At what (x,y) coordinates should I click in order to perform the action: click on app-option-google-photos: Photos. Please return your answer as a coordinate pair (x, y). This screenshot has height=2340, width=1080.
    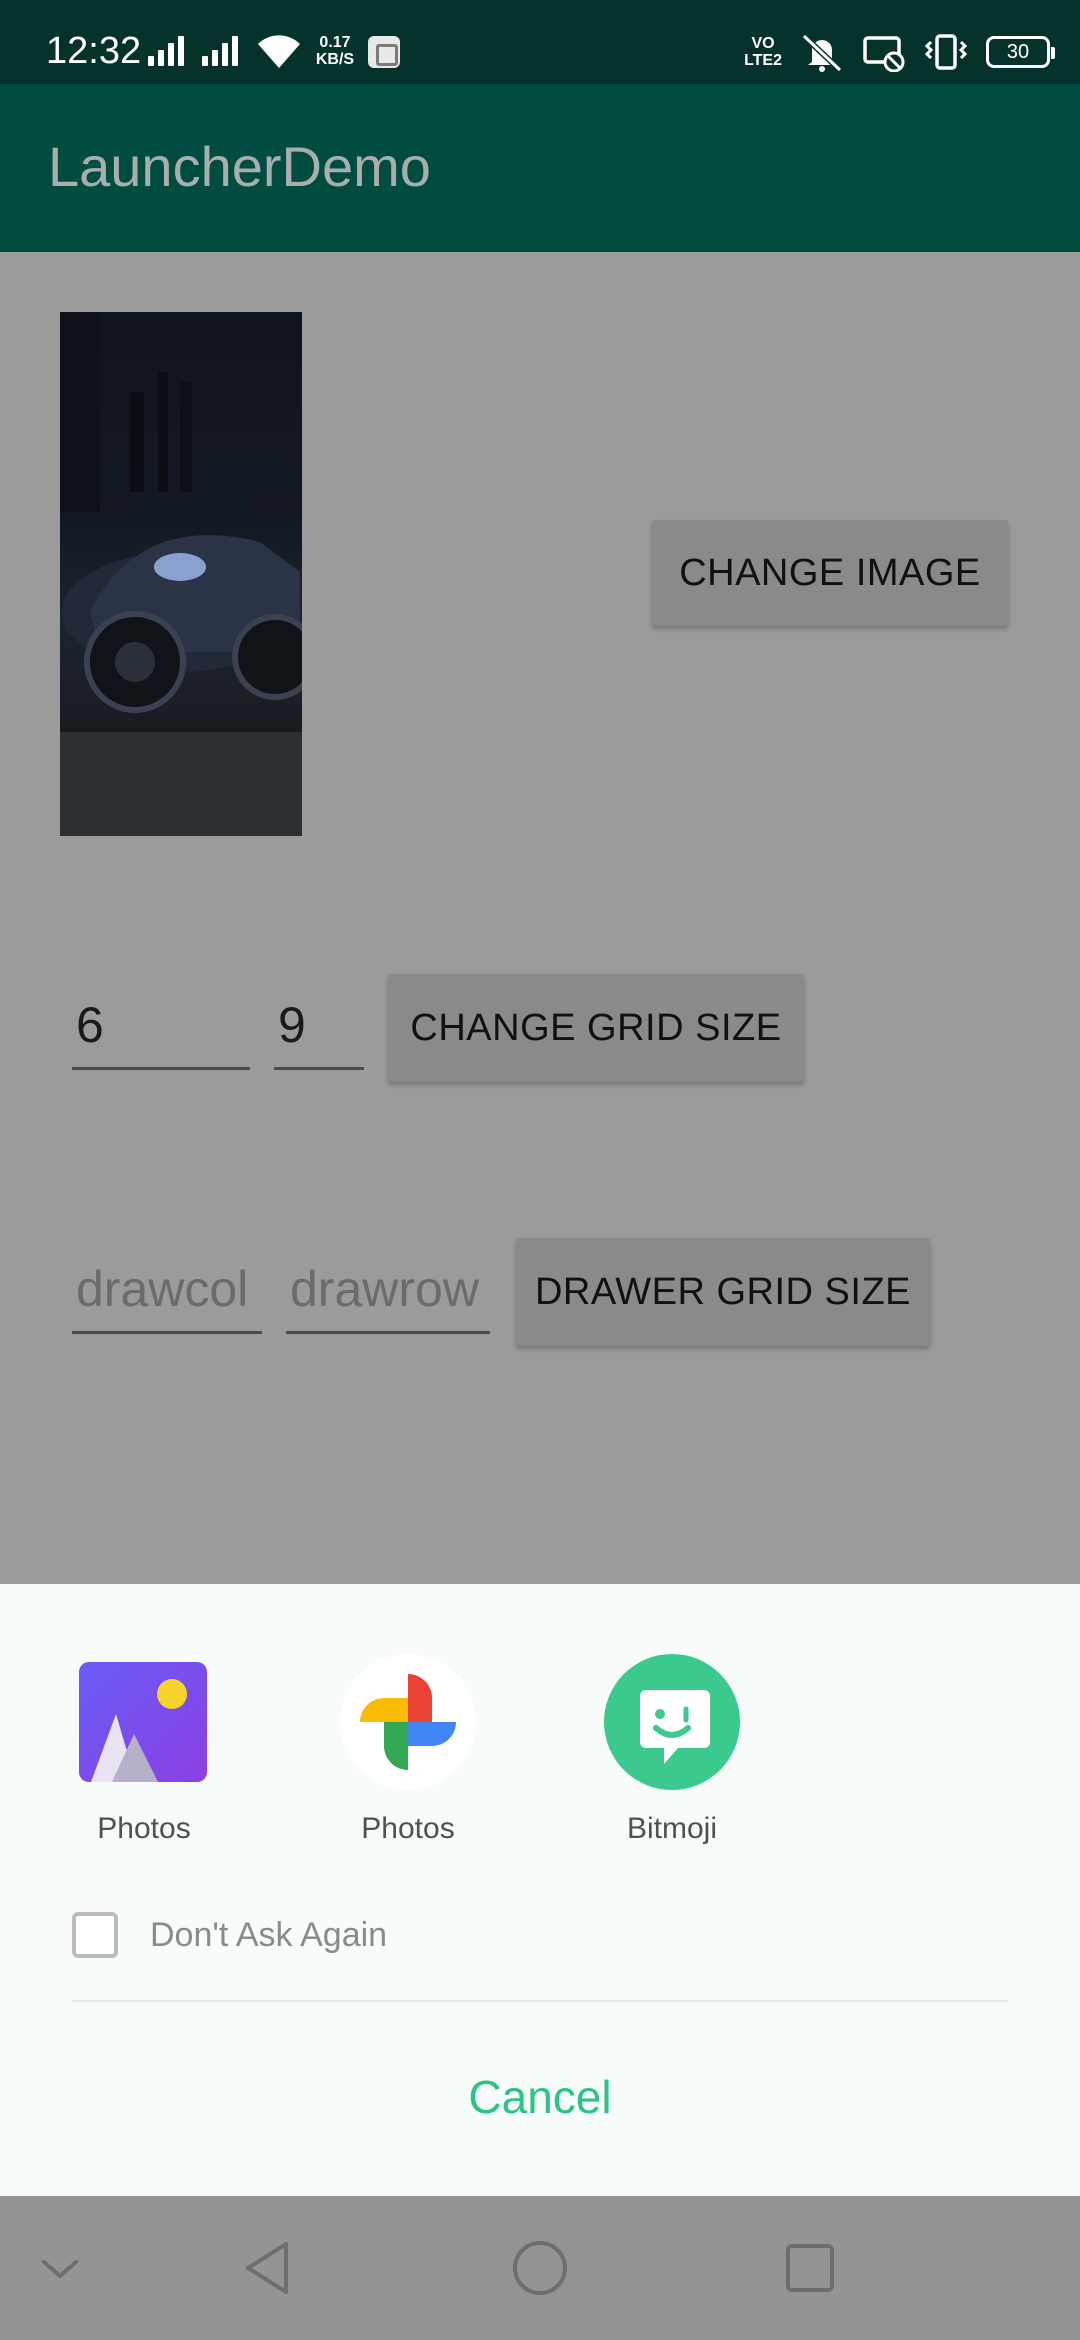
    Looking at the image, I should click on (408, 1750).